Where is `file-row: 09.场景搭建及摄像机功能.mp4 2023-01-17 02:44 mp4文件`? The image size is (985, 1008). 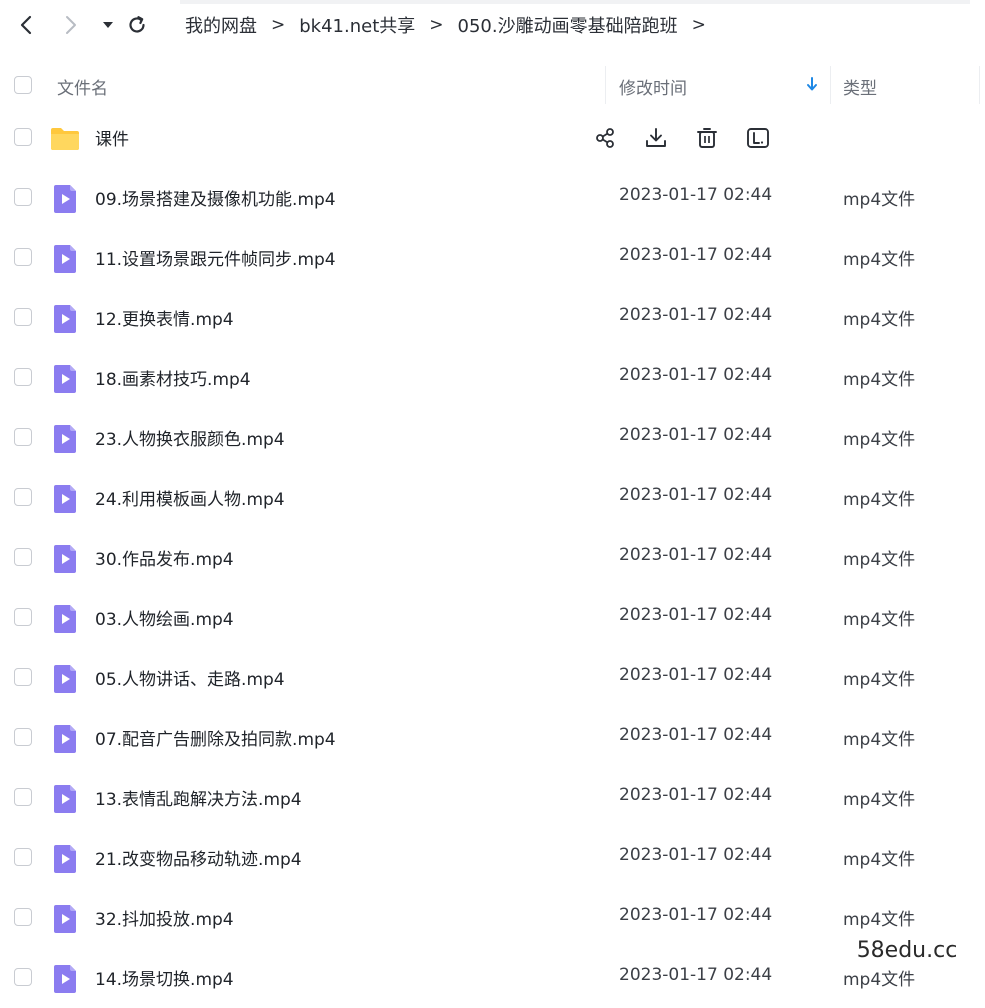 file-row: 09.场景搭建及摄像机功能.mp4 2023-01-17 02:44 mp4文件 is located at coordinates (492, 198).